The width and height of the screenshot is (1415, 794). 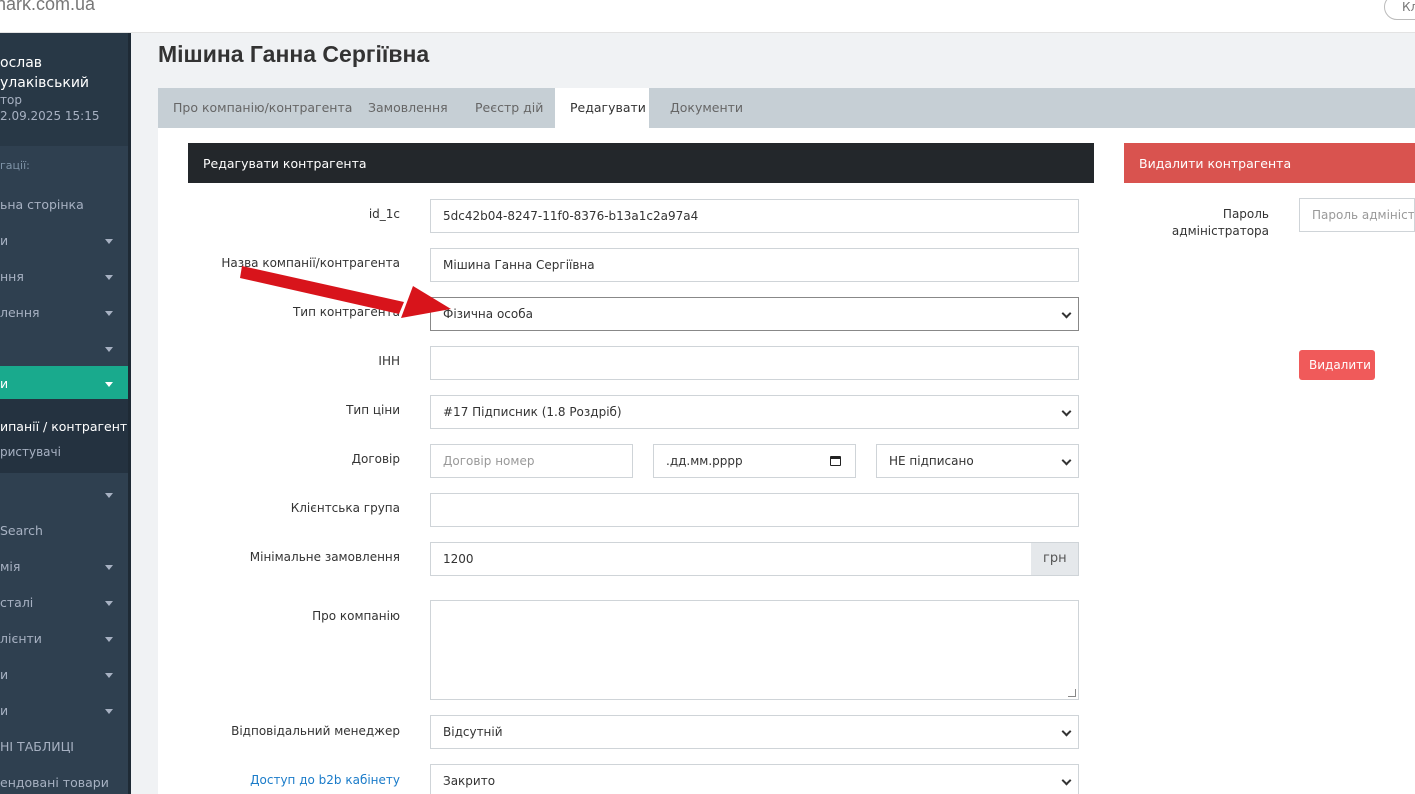 What do you see at coordinates (754, 412) in the screenshot?
I see `price-type-select: #17 Підписник (1.8 Роздріб)` at bounding box center [754, 412].